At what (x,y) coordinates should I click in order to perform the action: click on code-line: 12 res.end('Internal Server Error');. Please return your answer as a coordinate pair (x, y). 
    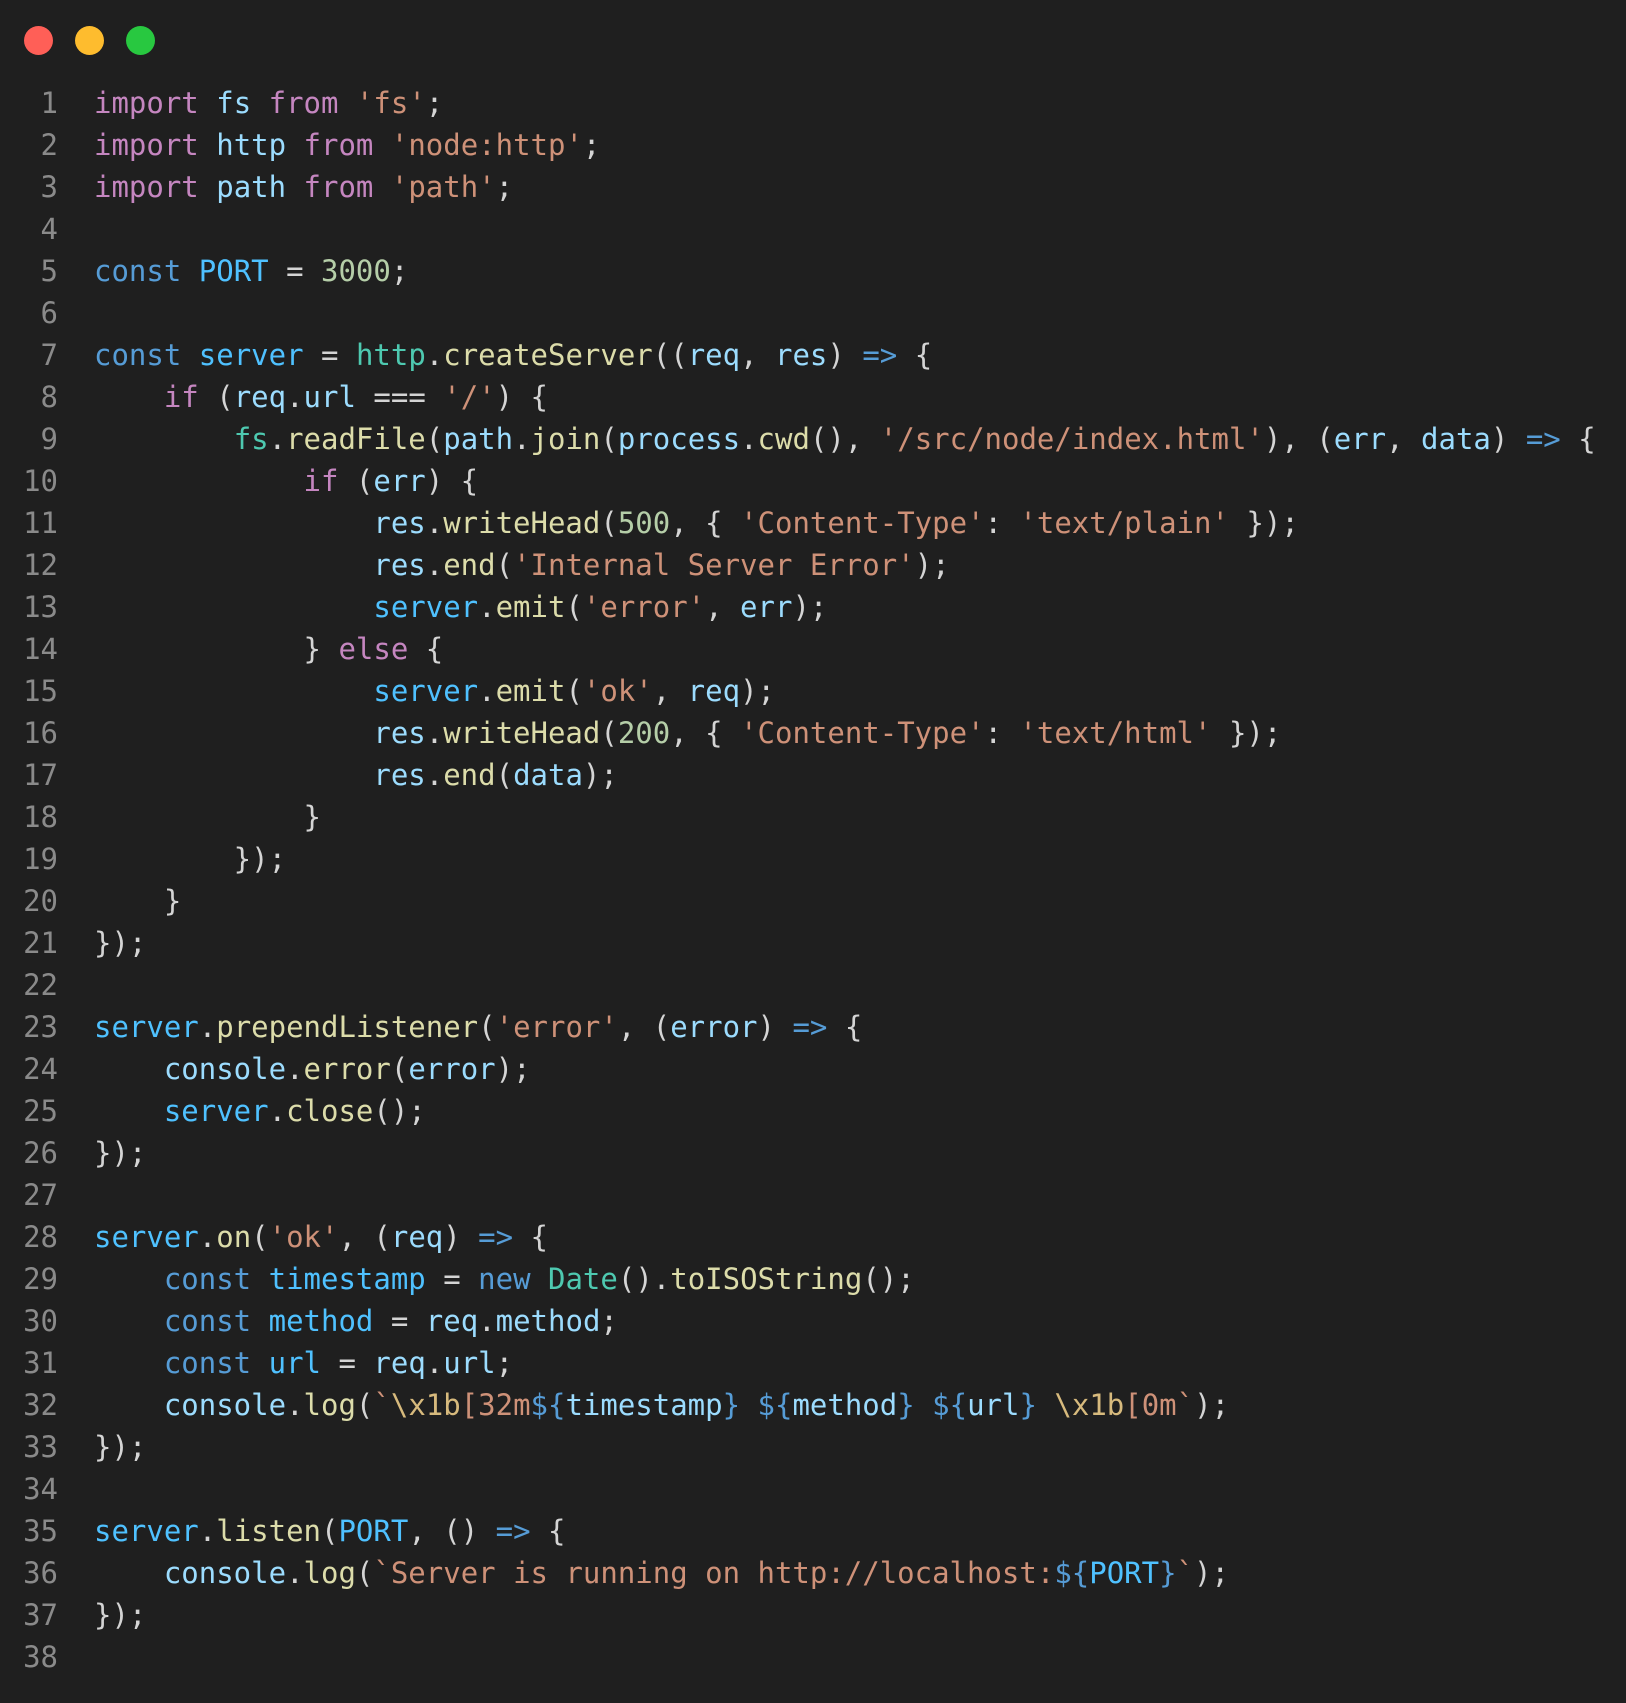
    Looking at the image, I should click on (813, 565).